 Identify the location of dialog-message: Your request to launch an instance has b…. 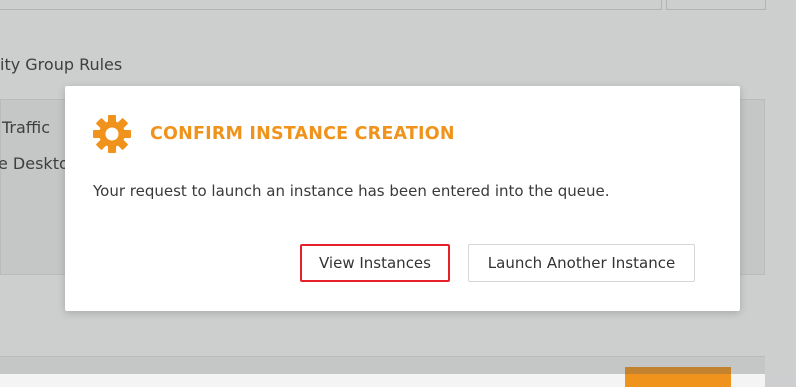
(351, 191).